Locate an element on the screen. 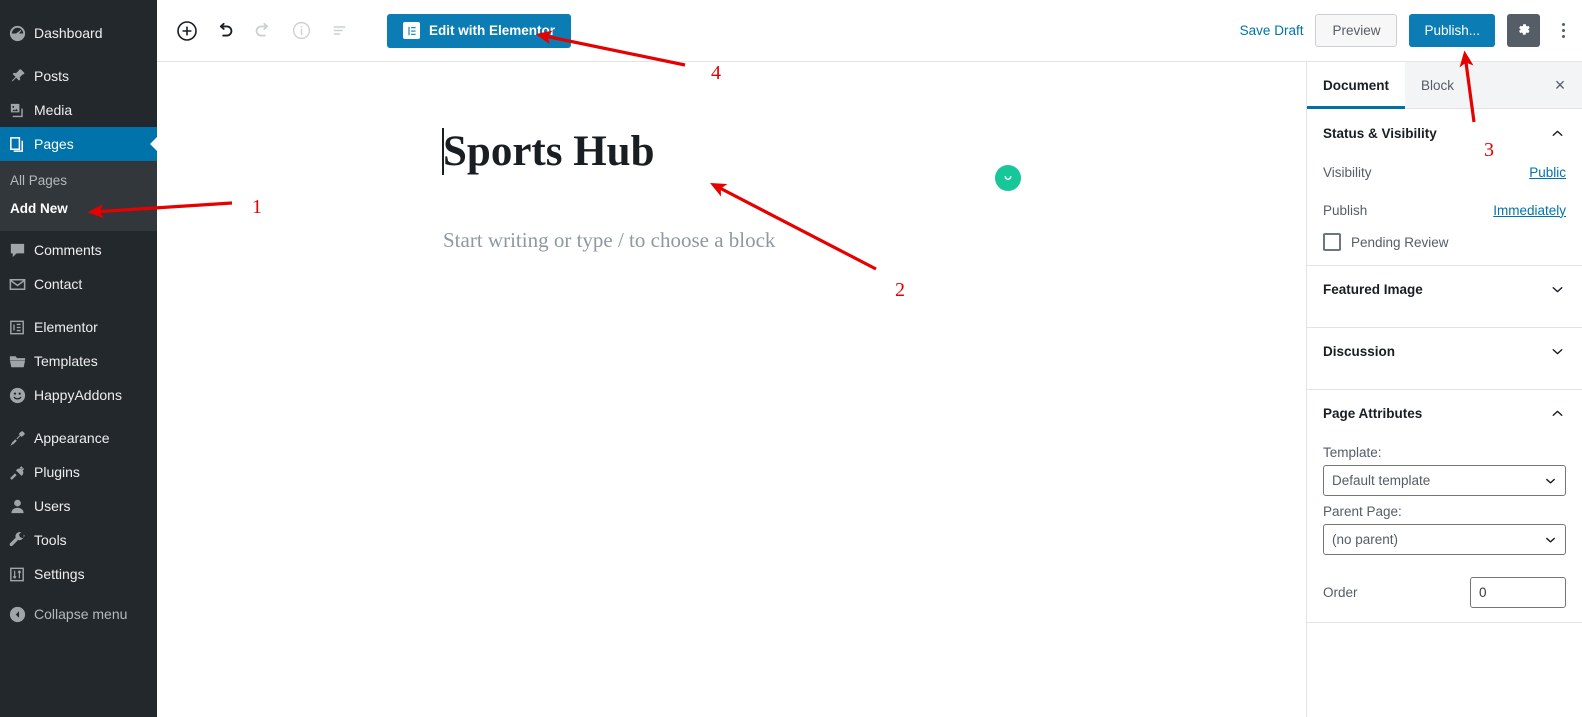 The image size is (1582, 717). sidebar-item-posts: Posts is located at coordinates (78, 76).